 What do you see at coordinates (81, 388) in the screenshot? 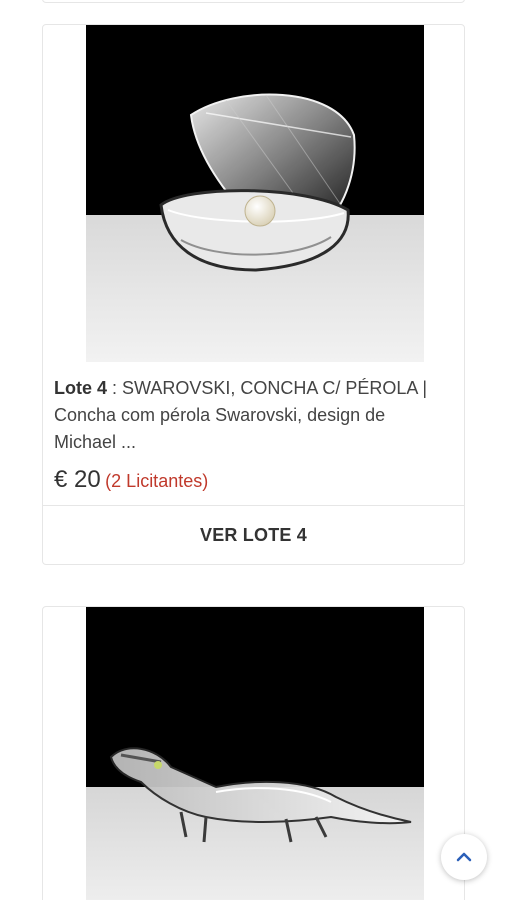
I see `lot-number-label: Lote 4` at bounding box center [81, 388].